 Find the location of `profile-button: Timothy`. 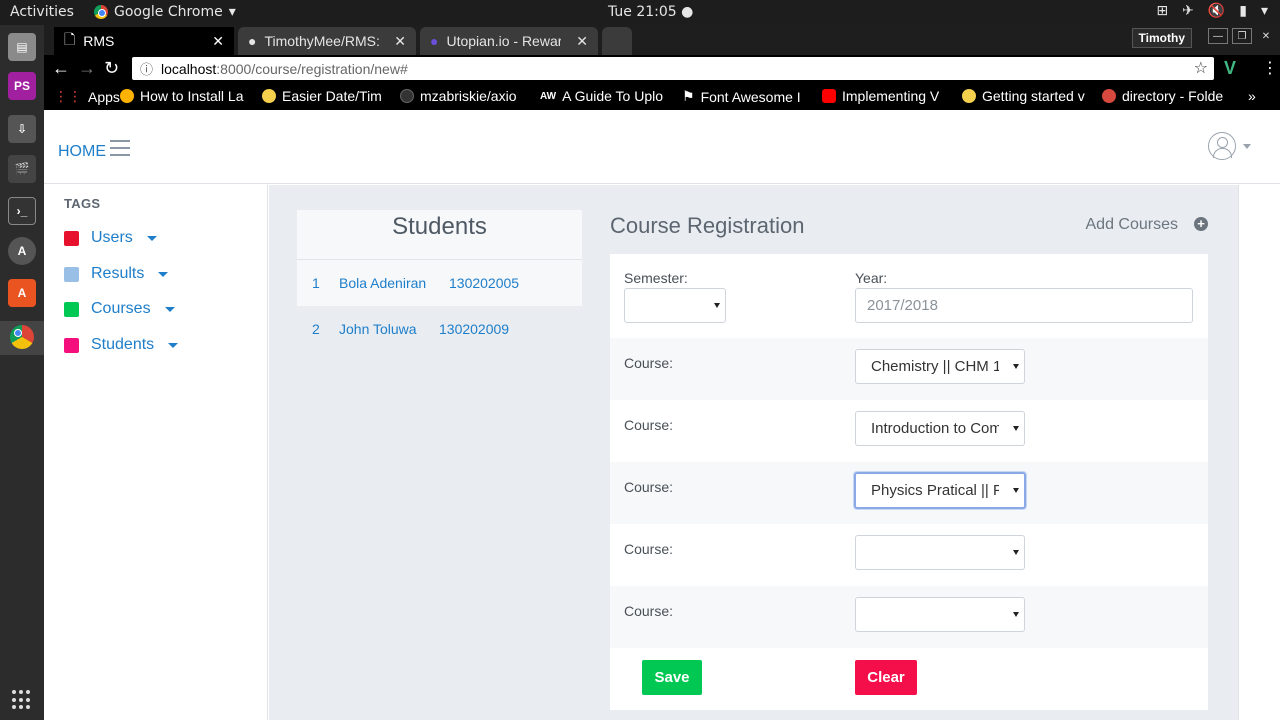

profile-button: Timothy is located at coordinates (1161, 38).